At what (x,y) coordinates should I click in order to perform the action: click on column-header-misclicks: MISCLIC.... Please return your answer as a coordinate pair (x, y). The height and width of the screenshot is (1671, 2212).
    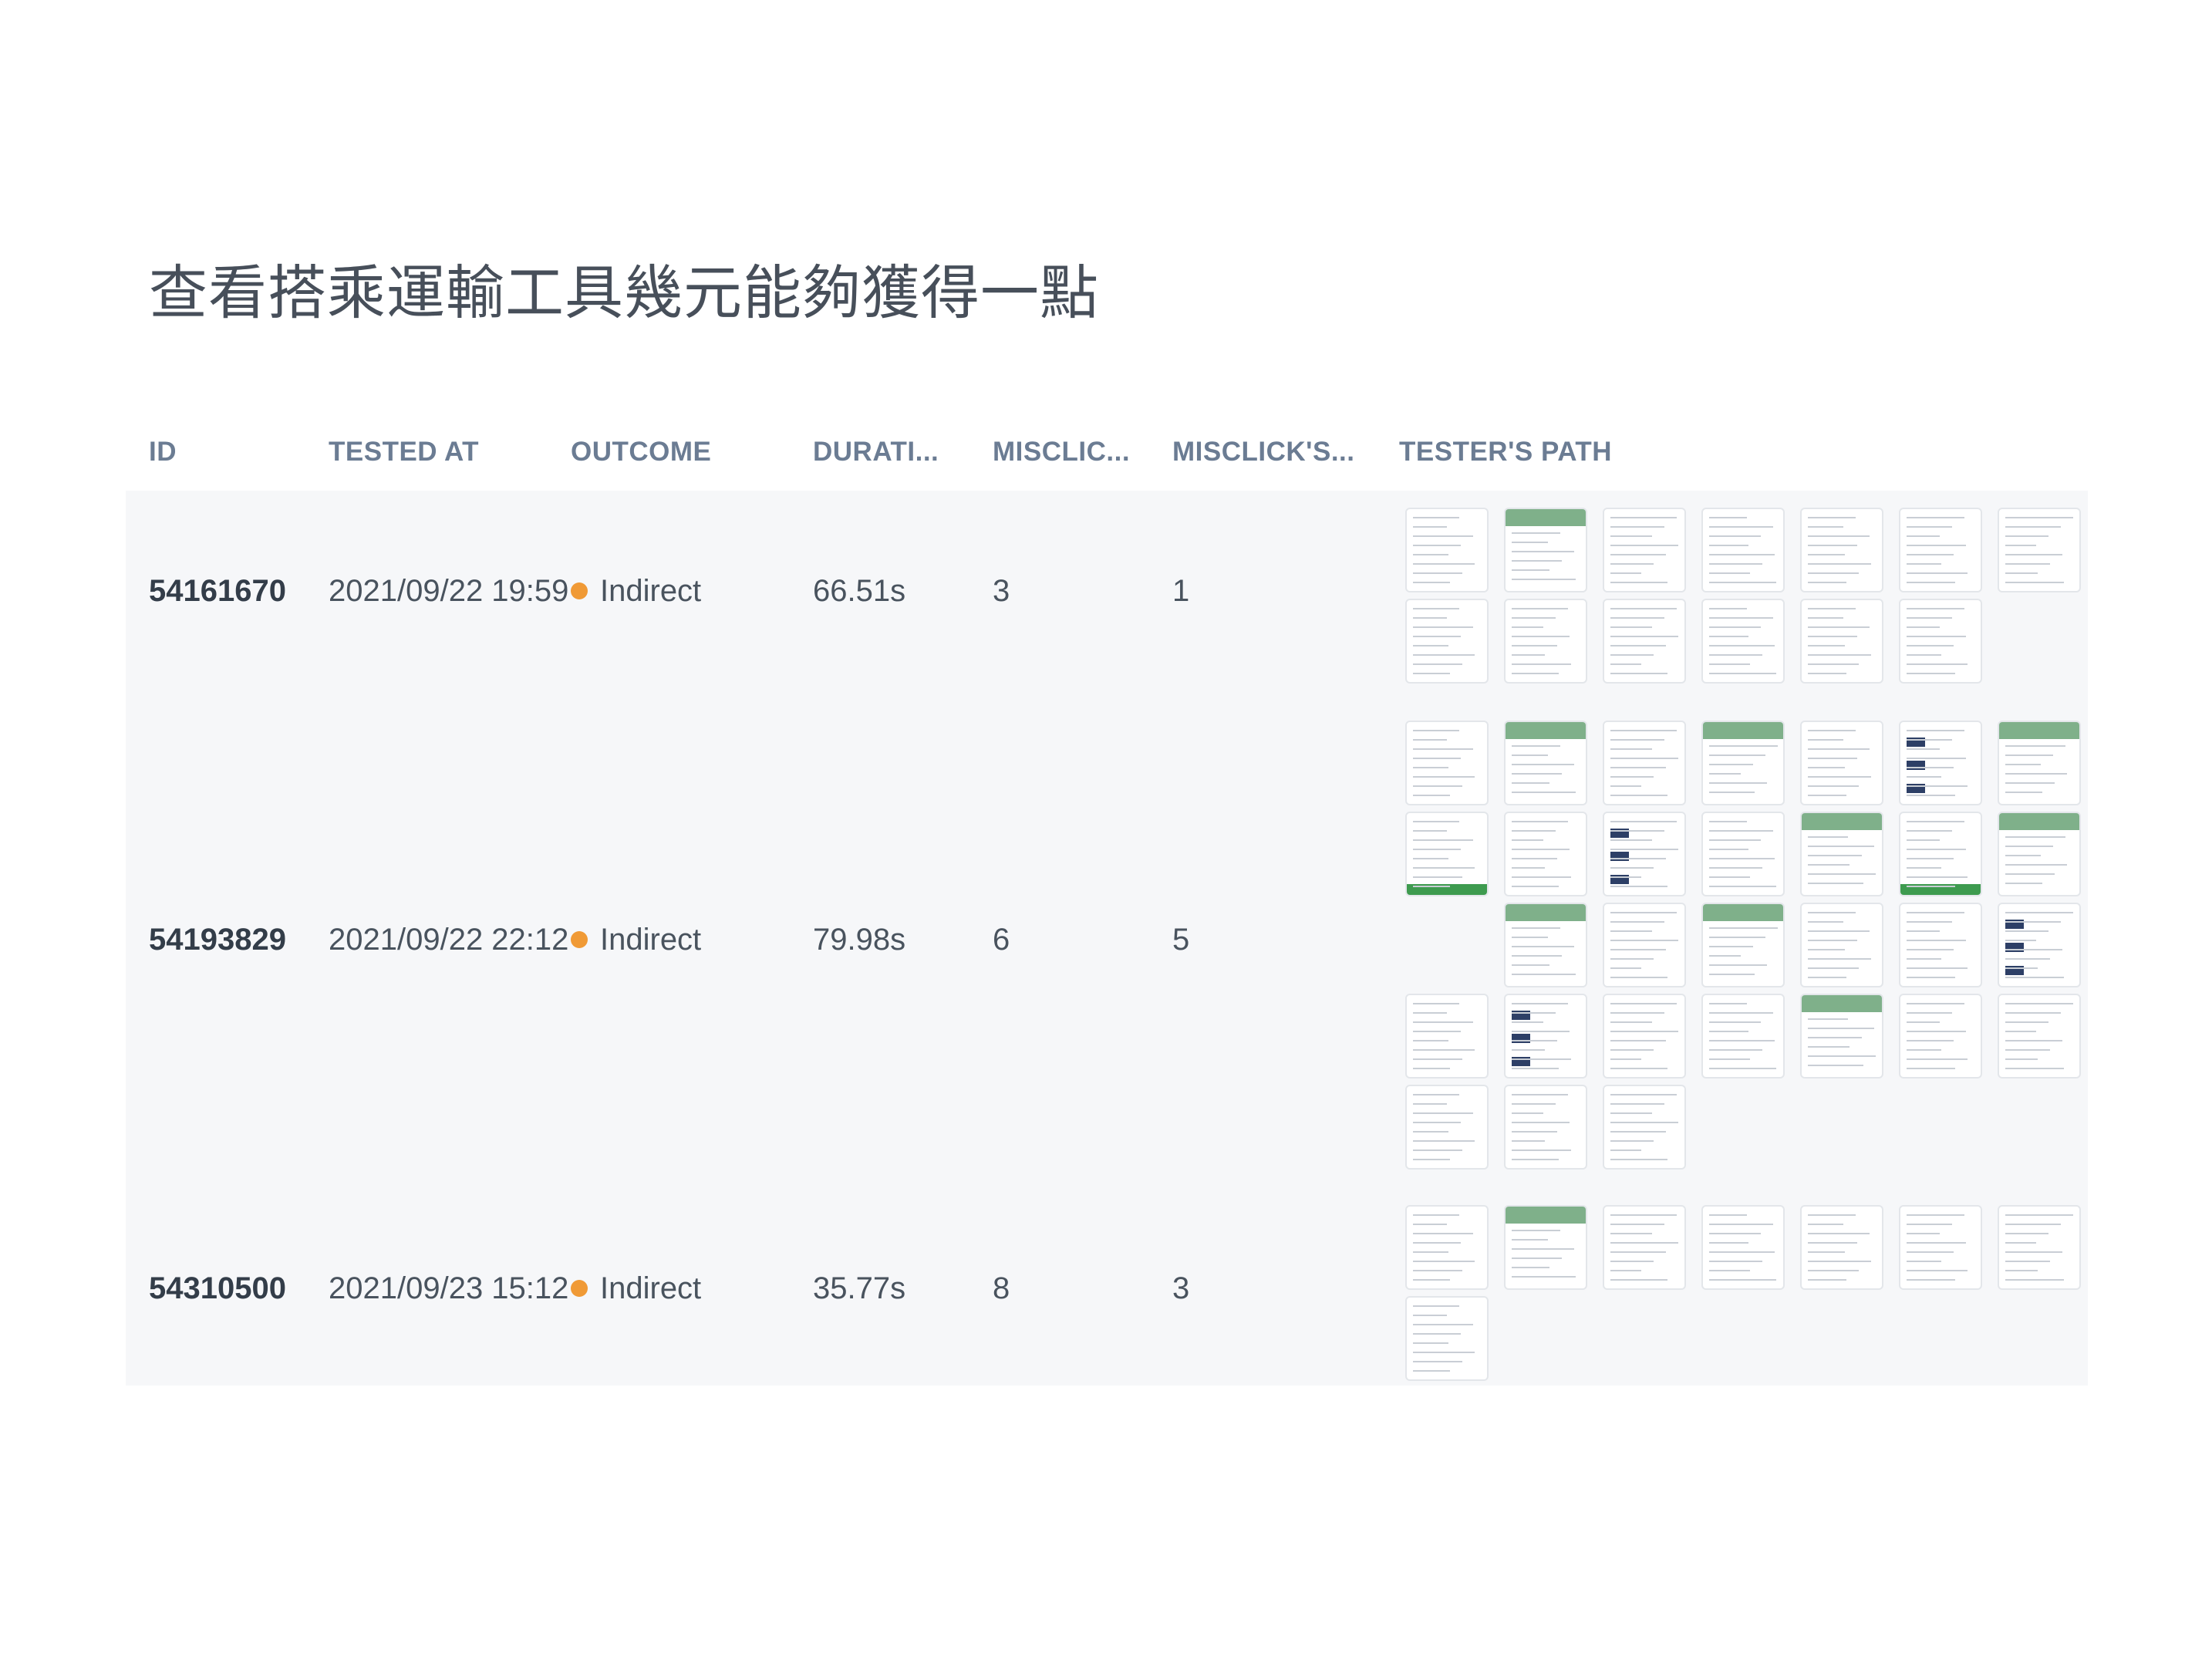
    Looking at the image, I should click on (1061, 453).